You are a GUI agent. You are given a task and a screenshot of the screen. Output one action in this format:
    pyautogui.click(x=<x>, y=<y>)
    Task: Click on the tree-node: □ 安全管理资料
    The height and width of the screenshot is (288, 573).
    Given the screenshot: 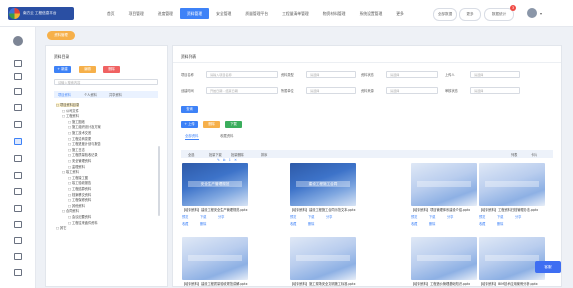 What is the action you would take?
    pyautogui.click(x=79, y=161)
    